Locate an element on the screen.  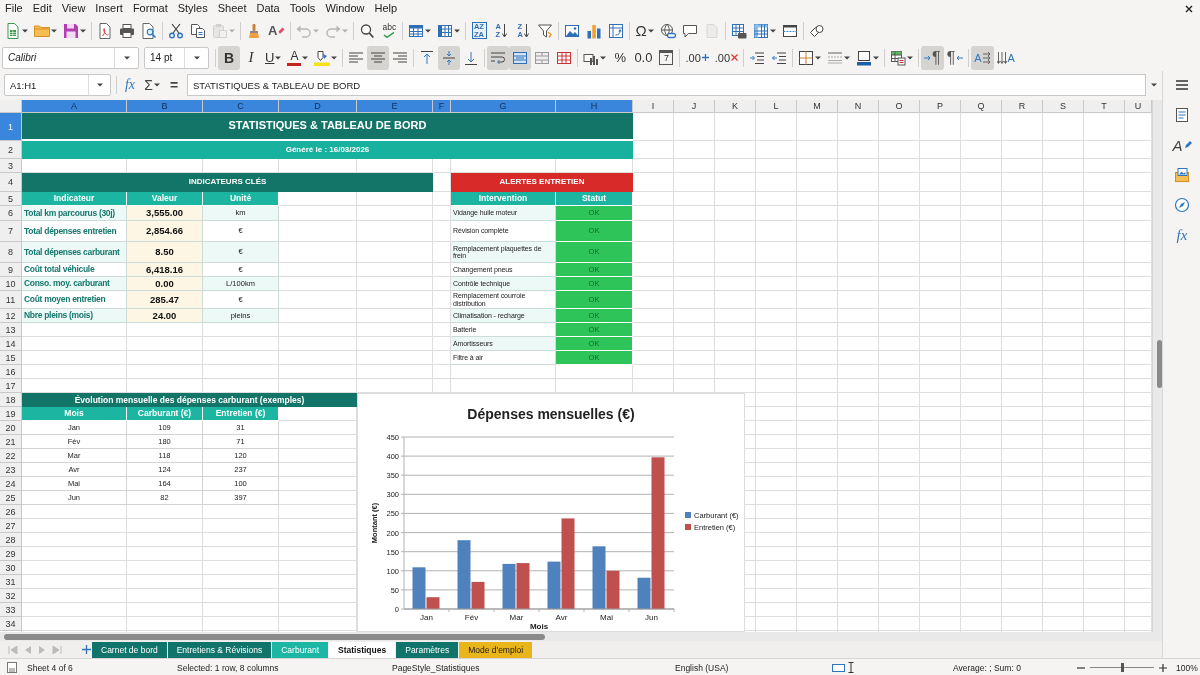
menu-item: Tools is located at coordinates (302, 8).